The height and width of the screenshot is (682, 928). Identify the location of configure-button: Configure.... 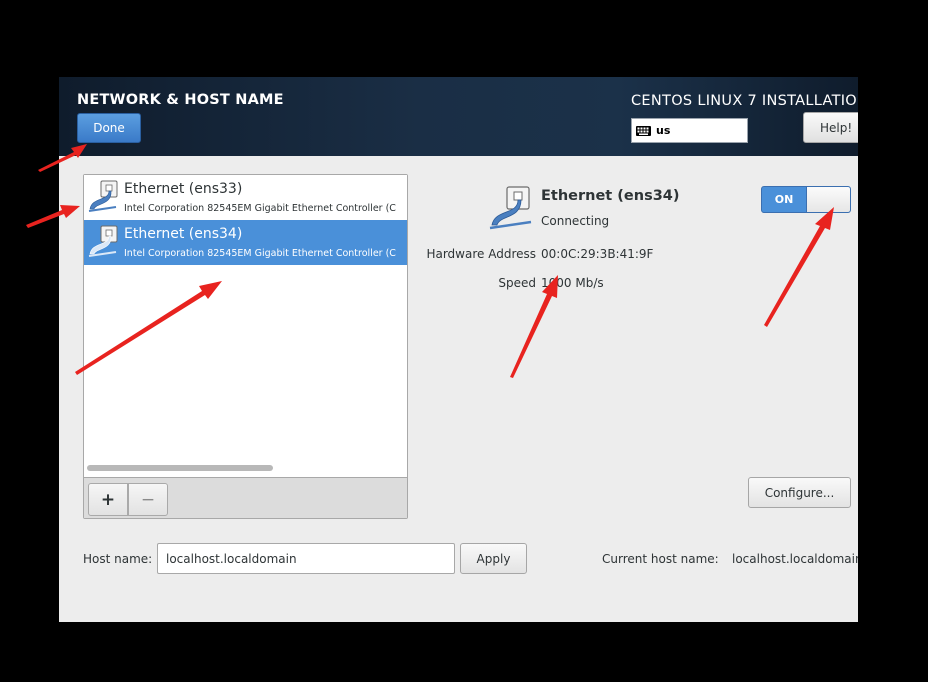
(799, 492).